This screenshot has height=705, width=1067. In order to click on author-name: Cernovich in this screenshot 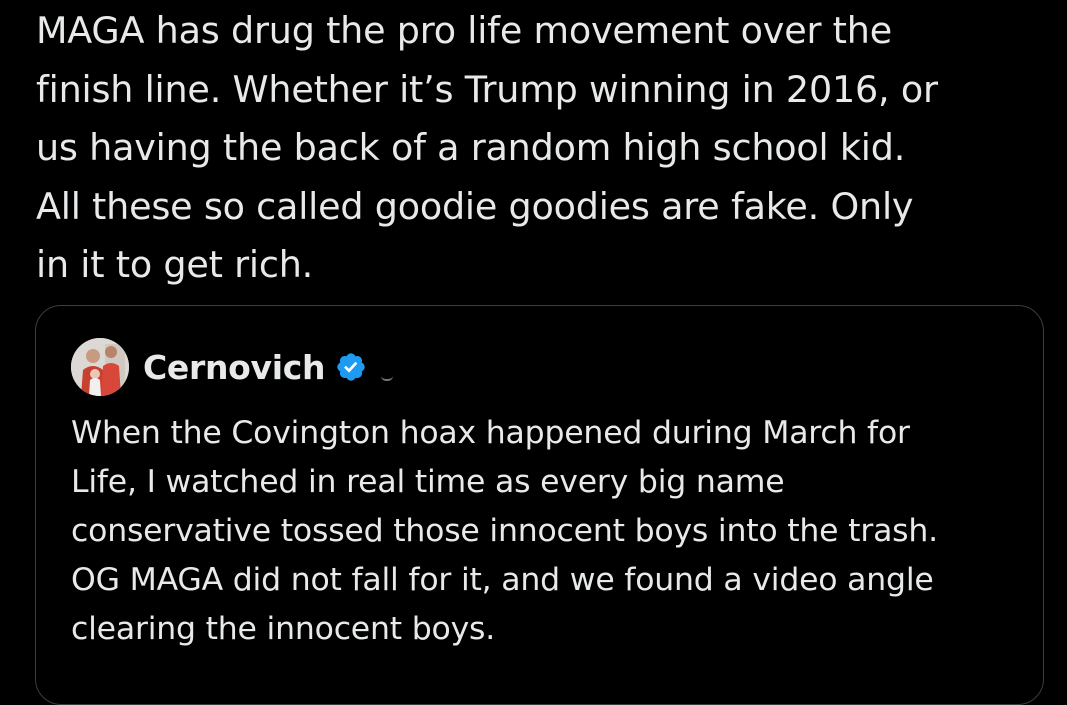, I will do `click(234, 367)`.